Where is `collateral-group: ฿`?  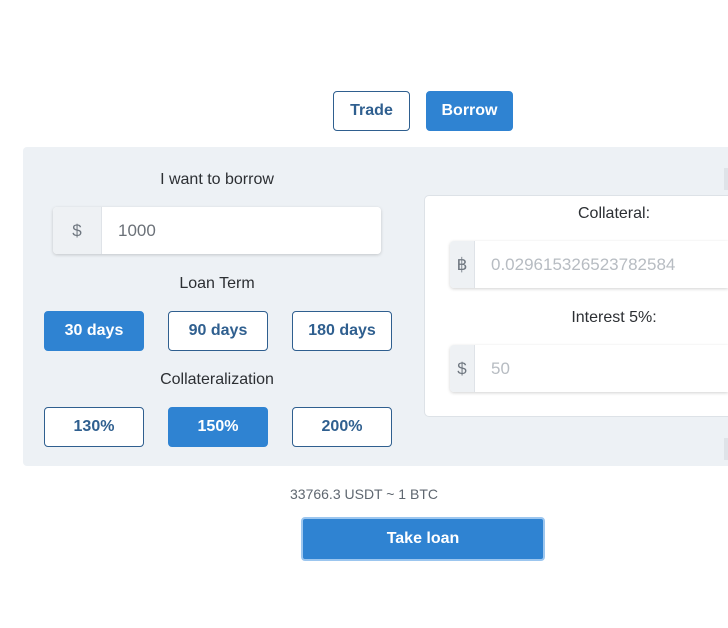 collateral-group: ฿ is located at coordinates (589, 264).